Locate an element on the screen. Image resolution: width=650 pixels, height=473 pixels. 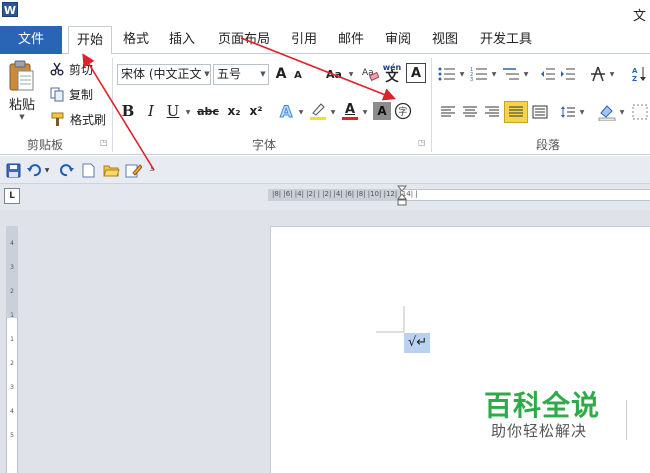
grow-font-button: A is located at coordinates (281, 74).